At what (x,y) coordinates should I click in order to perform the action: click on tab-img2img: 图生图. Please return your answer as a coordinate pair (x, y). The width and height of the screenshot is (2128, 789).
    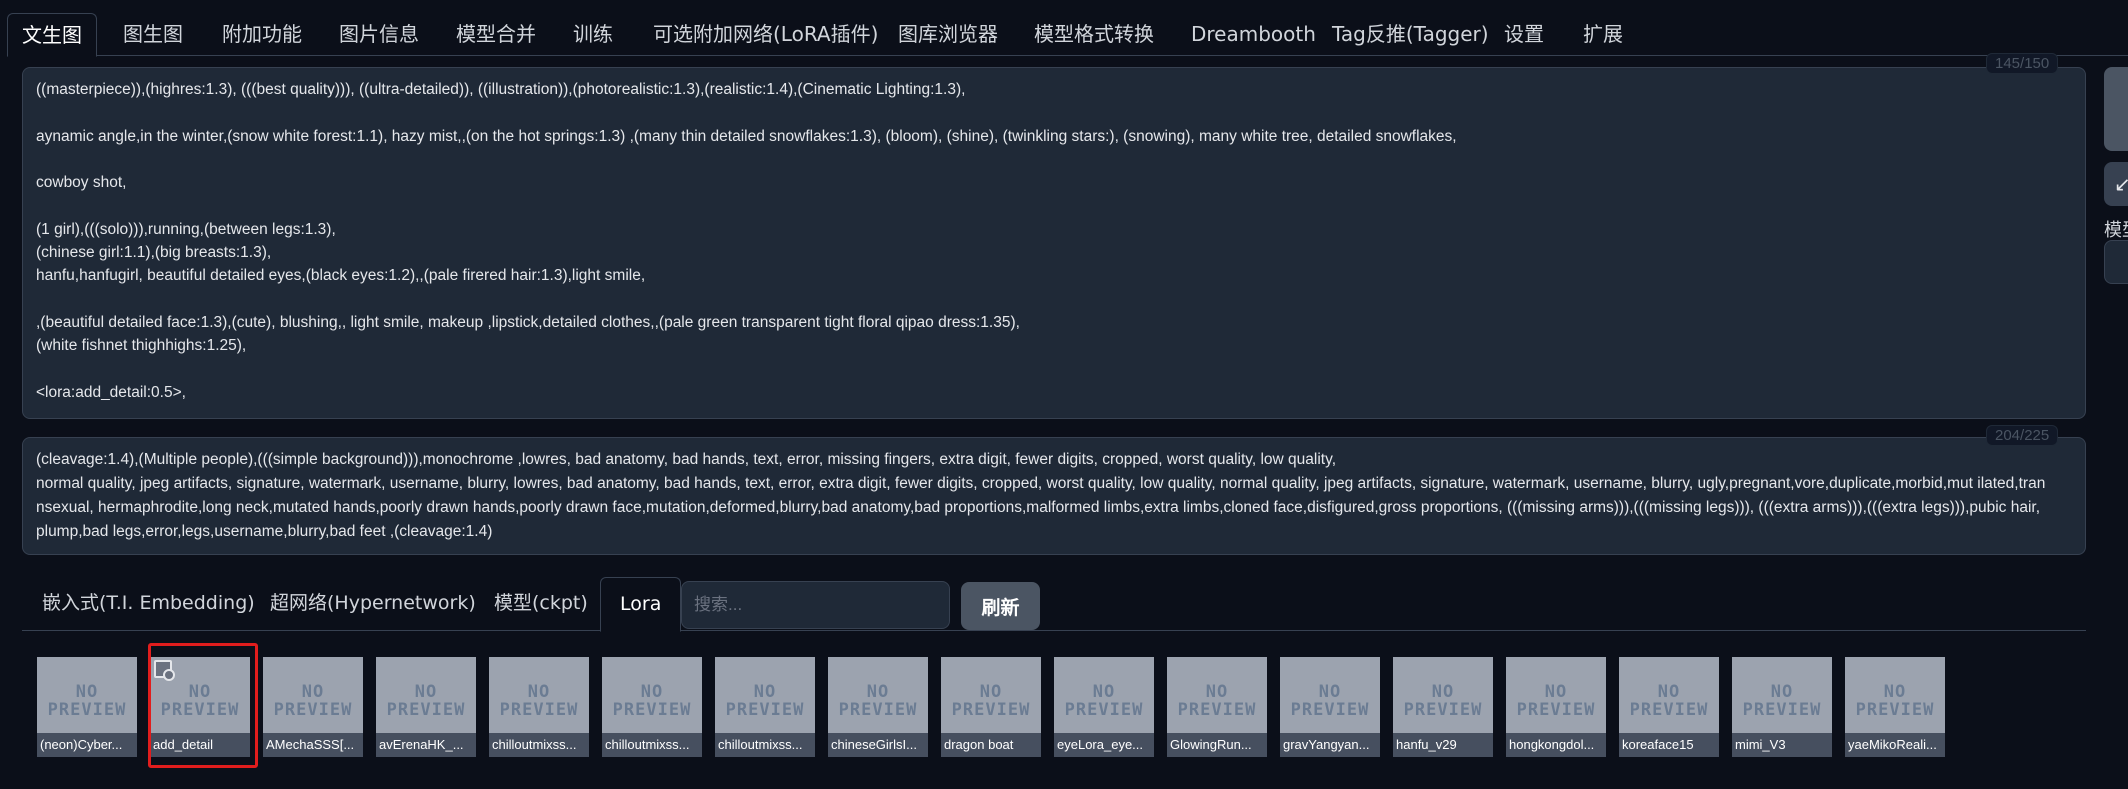
    Looking at the image, I should click on (153, 34).